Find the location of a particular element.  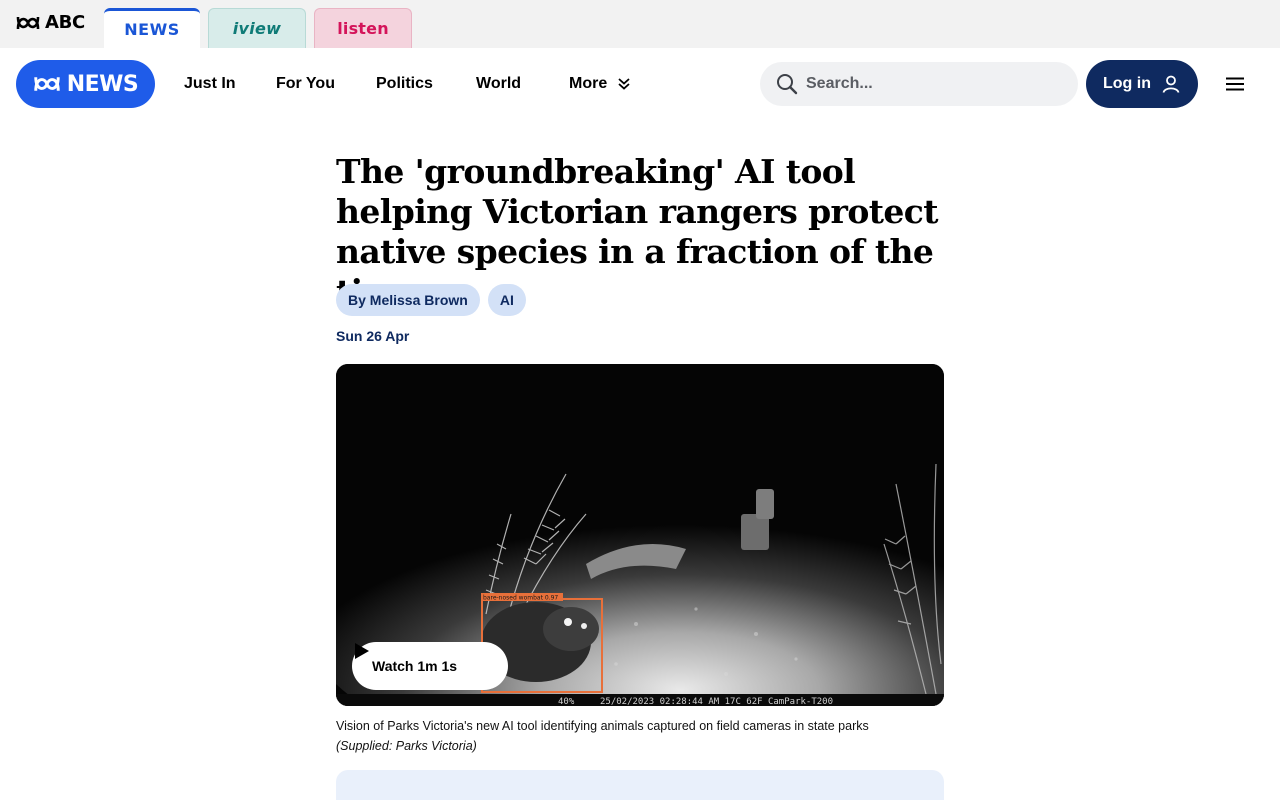

nav-politics: Politics is located at coordinates (404, 84).